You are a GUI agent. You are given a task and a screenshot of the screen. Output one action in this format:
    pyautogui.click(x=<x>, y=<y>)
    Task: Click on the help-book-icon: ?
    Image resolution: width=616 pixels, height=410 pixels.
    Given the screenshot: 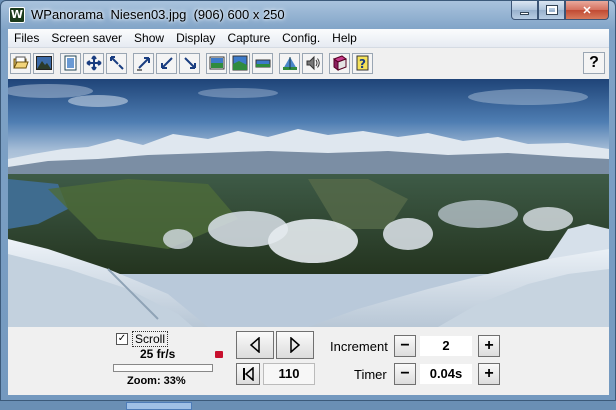 What is the action you would take?
    pyautogui.click(x=362, y=63)
    